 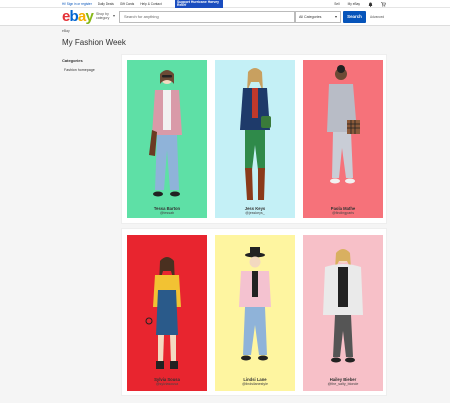 I want to click on hurricane-relief-banner: Support Hurricane Harvey Relief, so click(x=199, y=4).